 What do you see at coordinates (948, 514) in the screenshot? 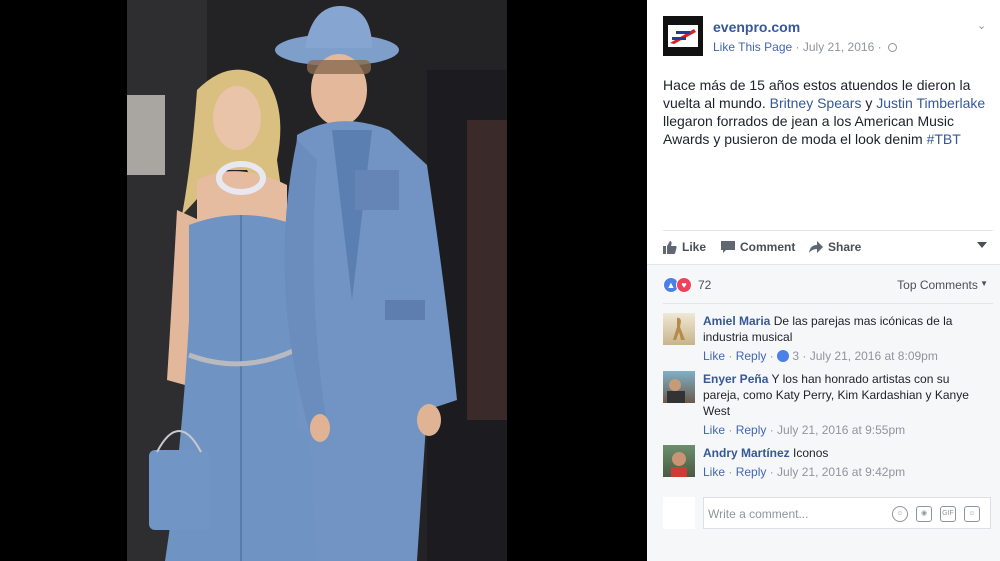
I see `gif-icon: GIF` at bounding box center [948, 514].